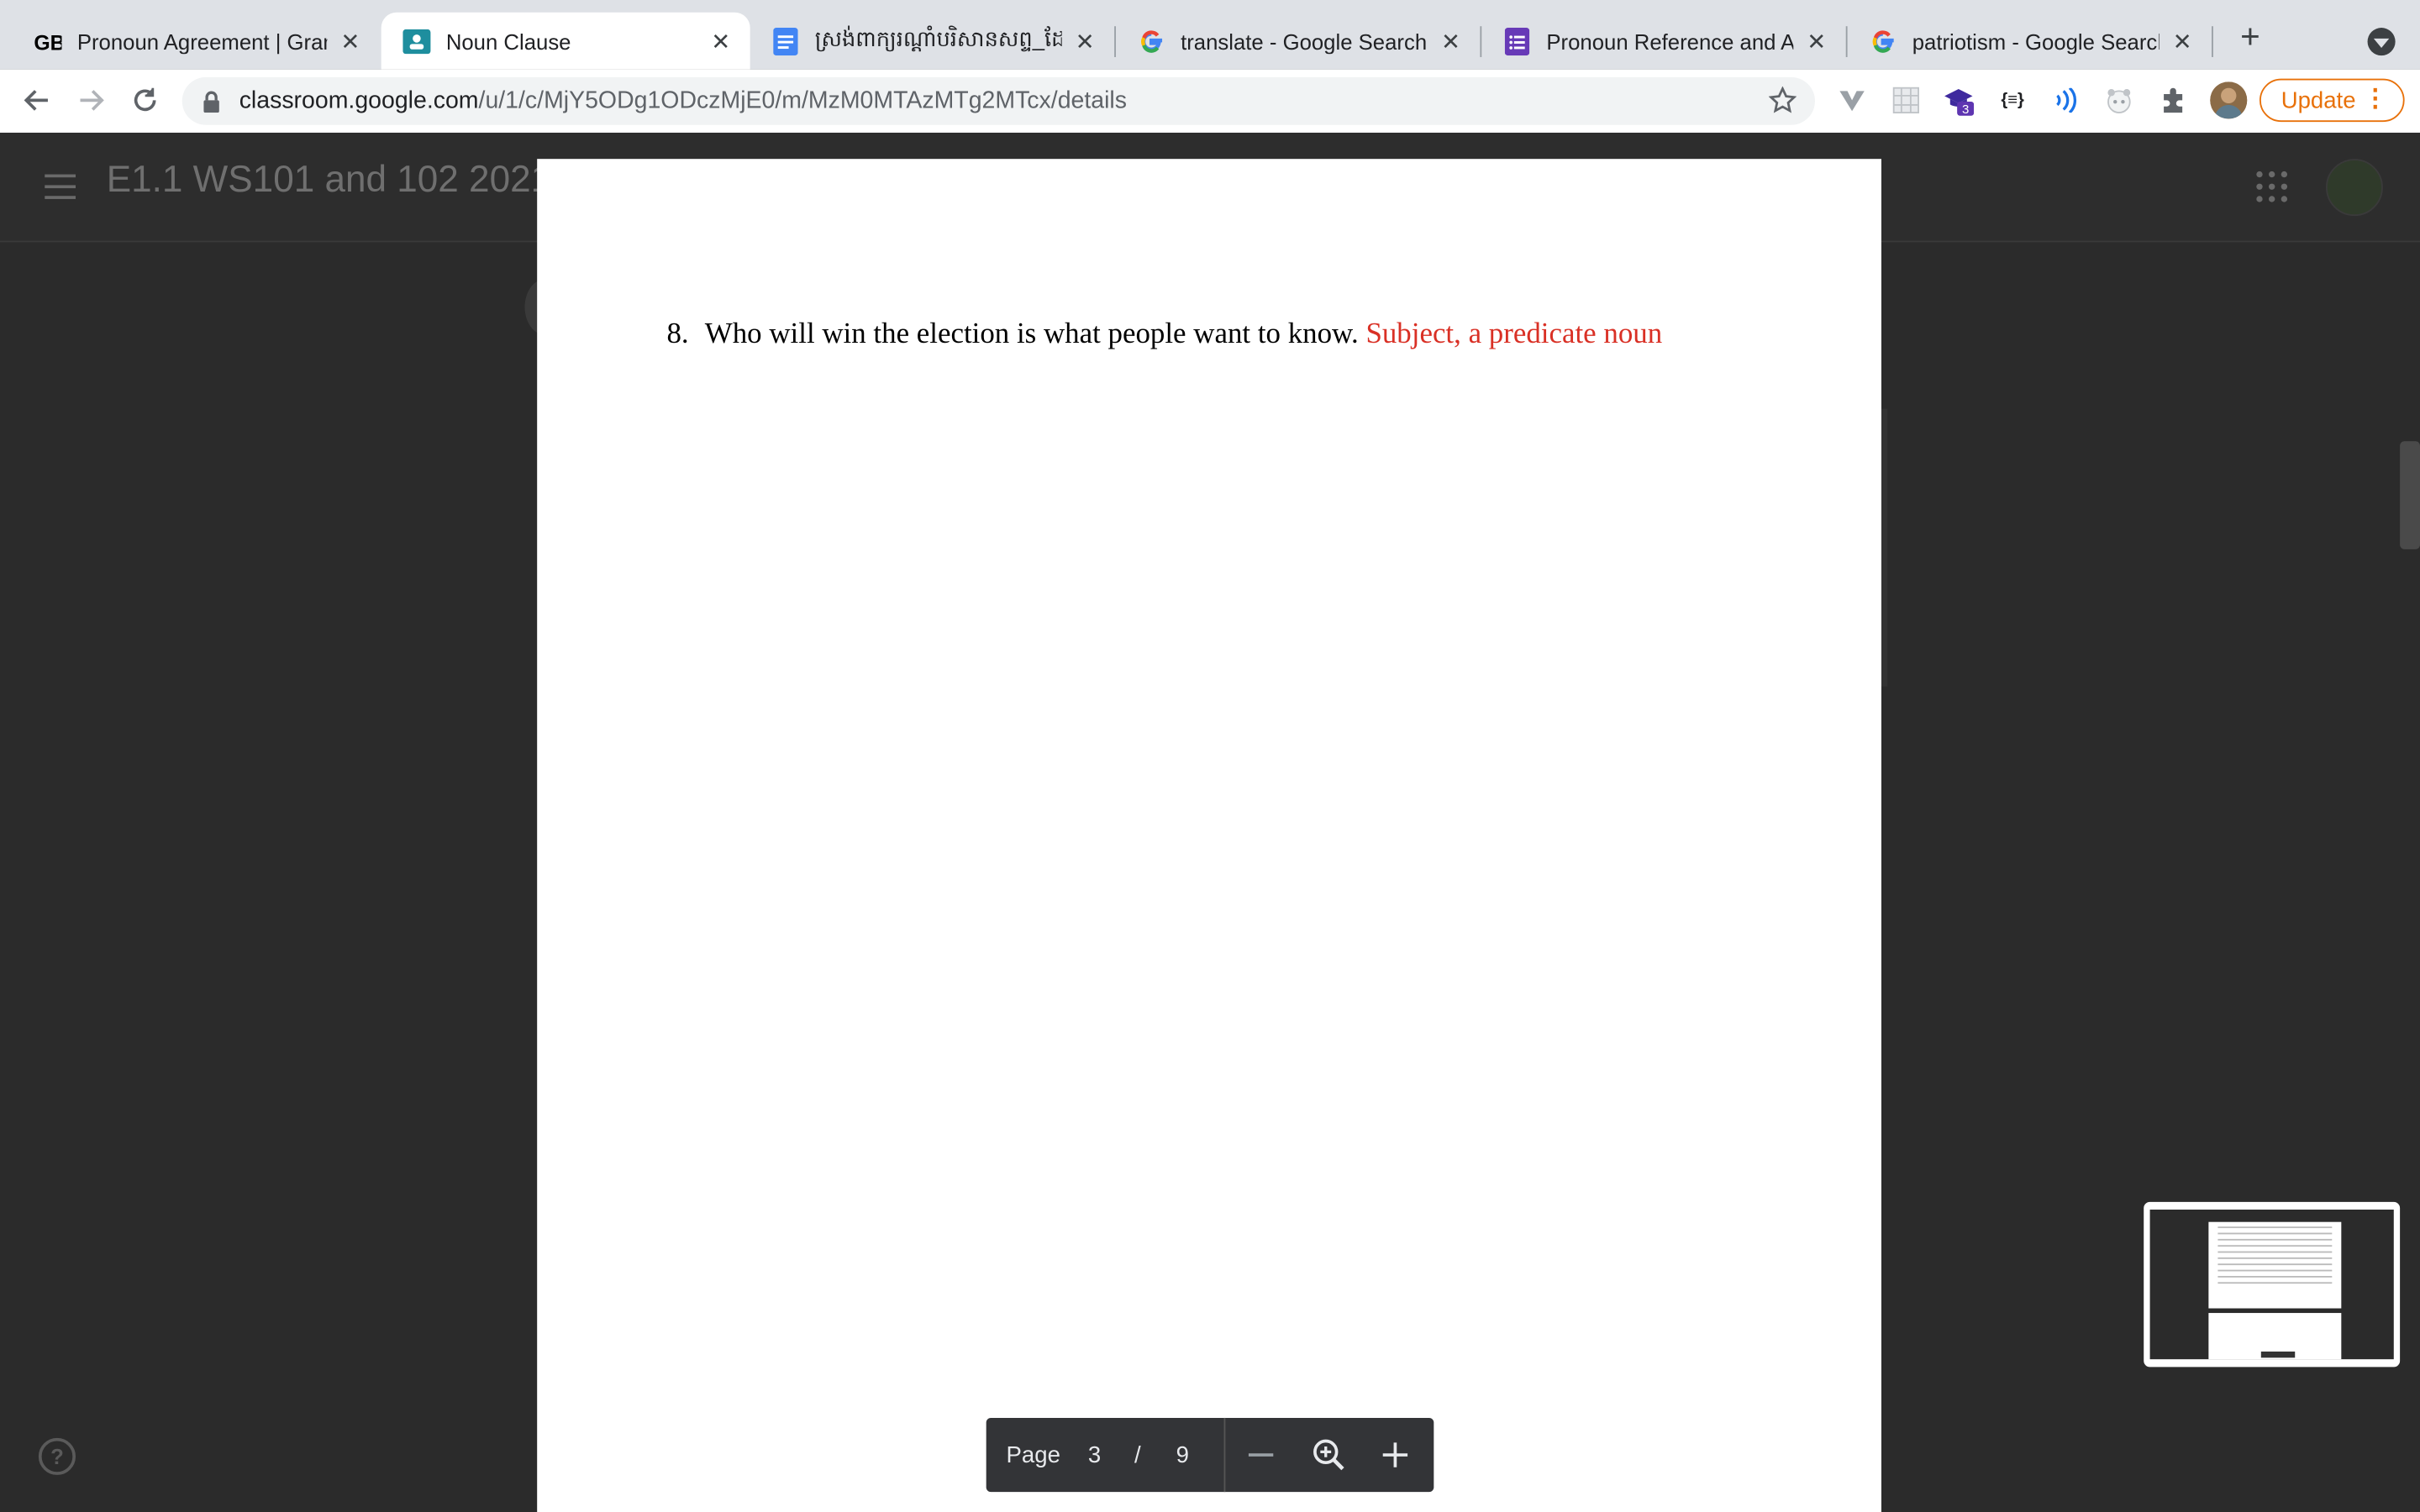 The width and height of the screenshot is (2420, 1512). I want to click on zoom-out-button, so click(1261, 1455).